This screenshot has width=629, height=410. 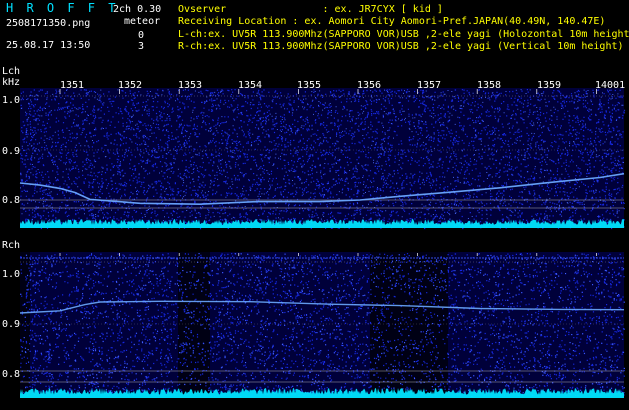 What do you see at coordinates (429, 85) in the screenshot?
I see `time-tick-label: 1357` at bounding box center [429, 85].